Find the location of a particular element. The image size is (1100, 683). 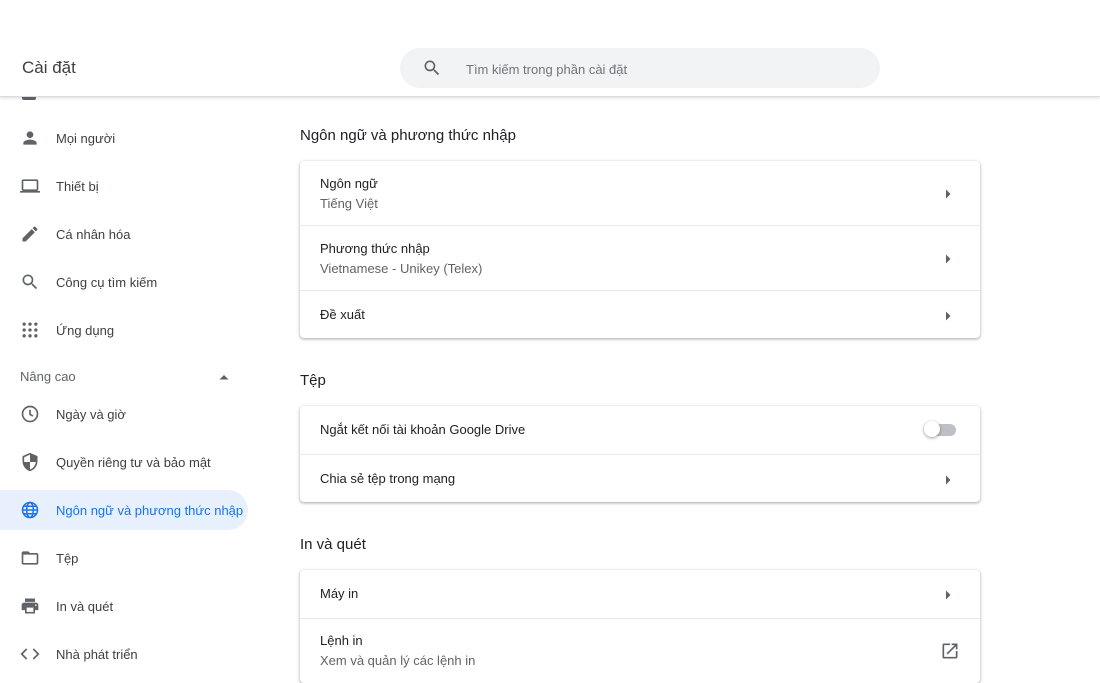

person-icon is located at coordinates (30, 138).